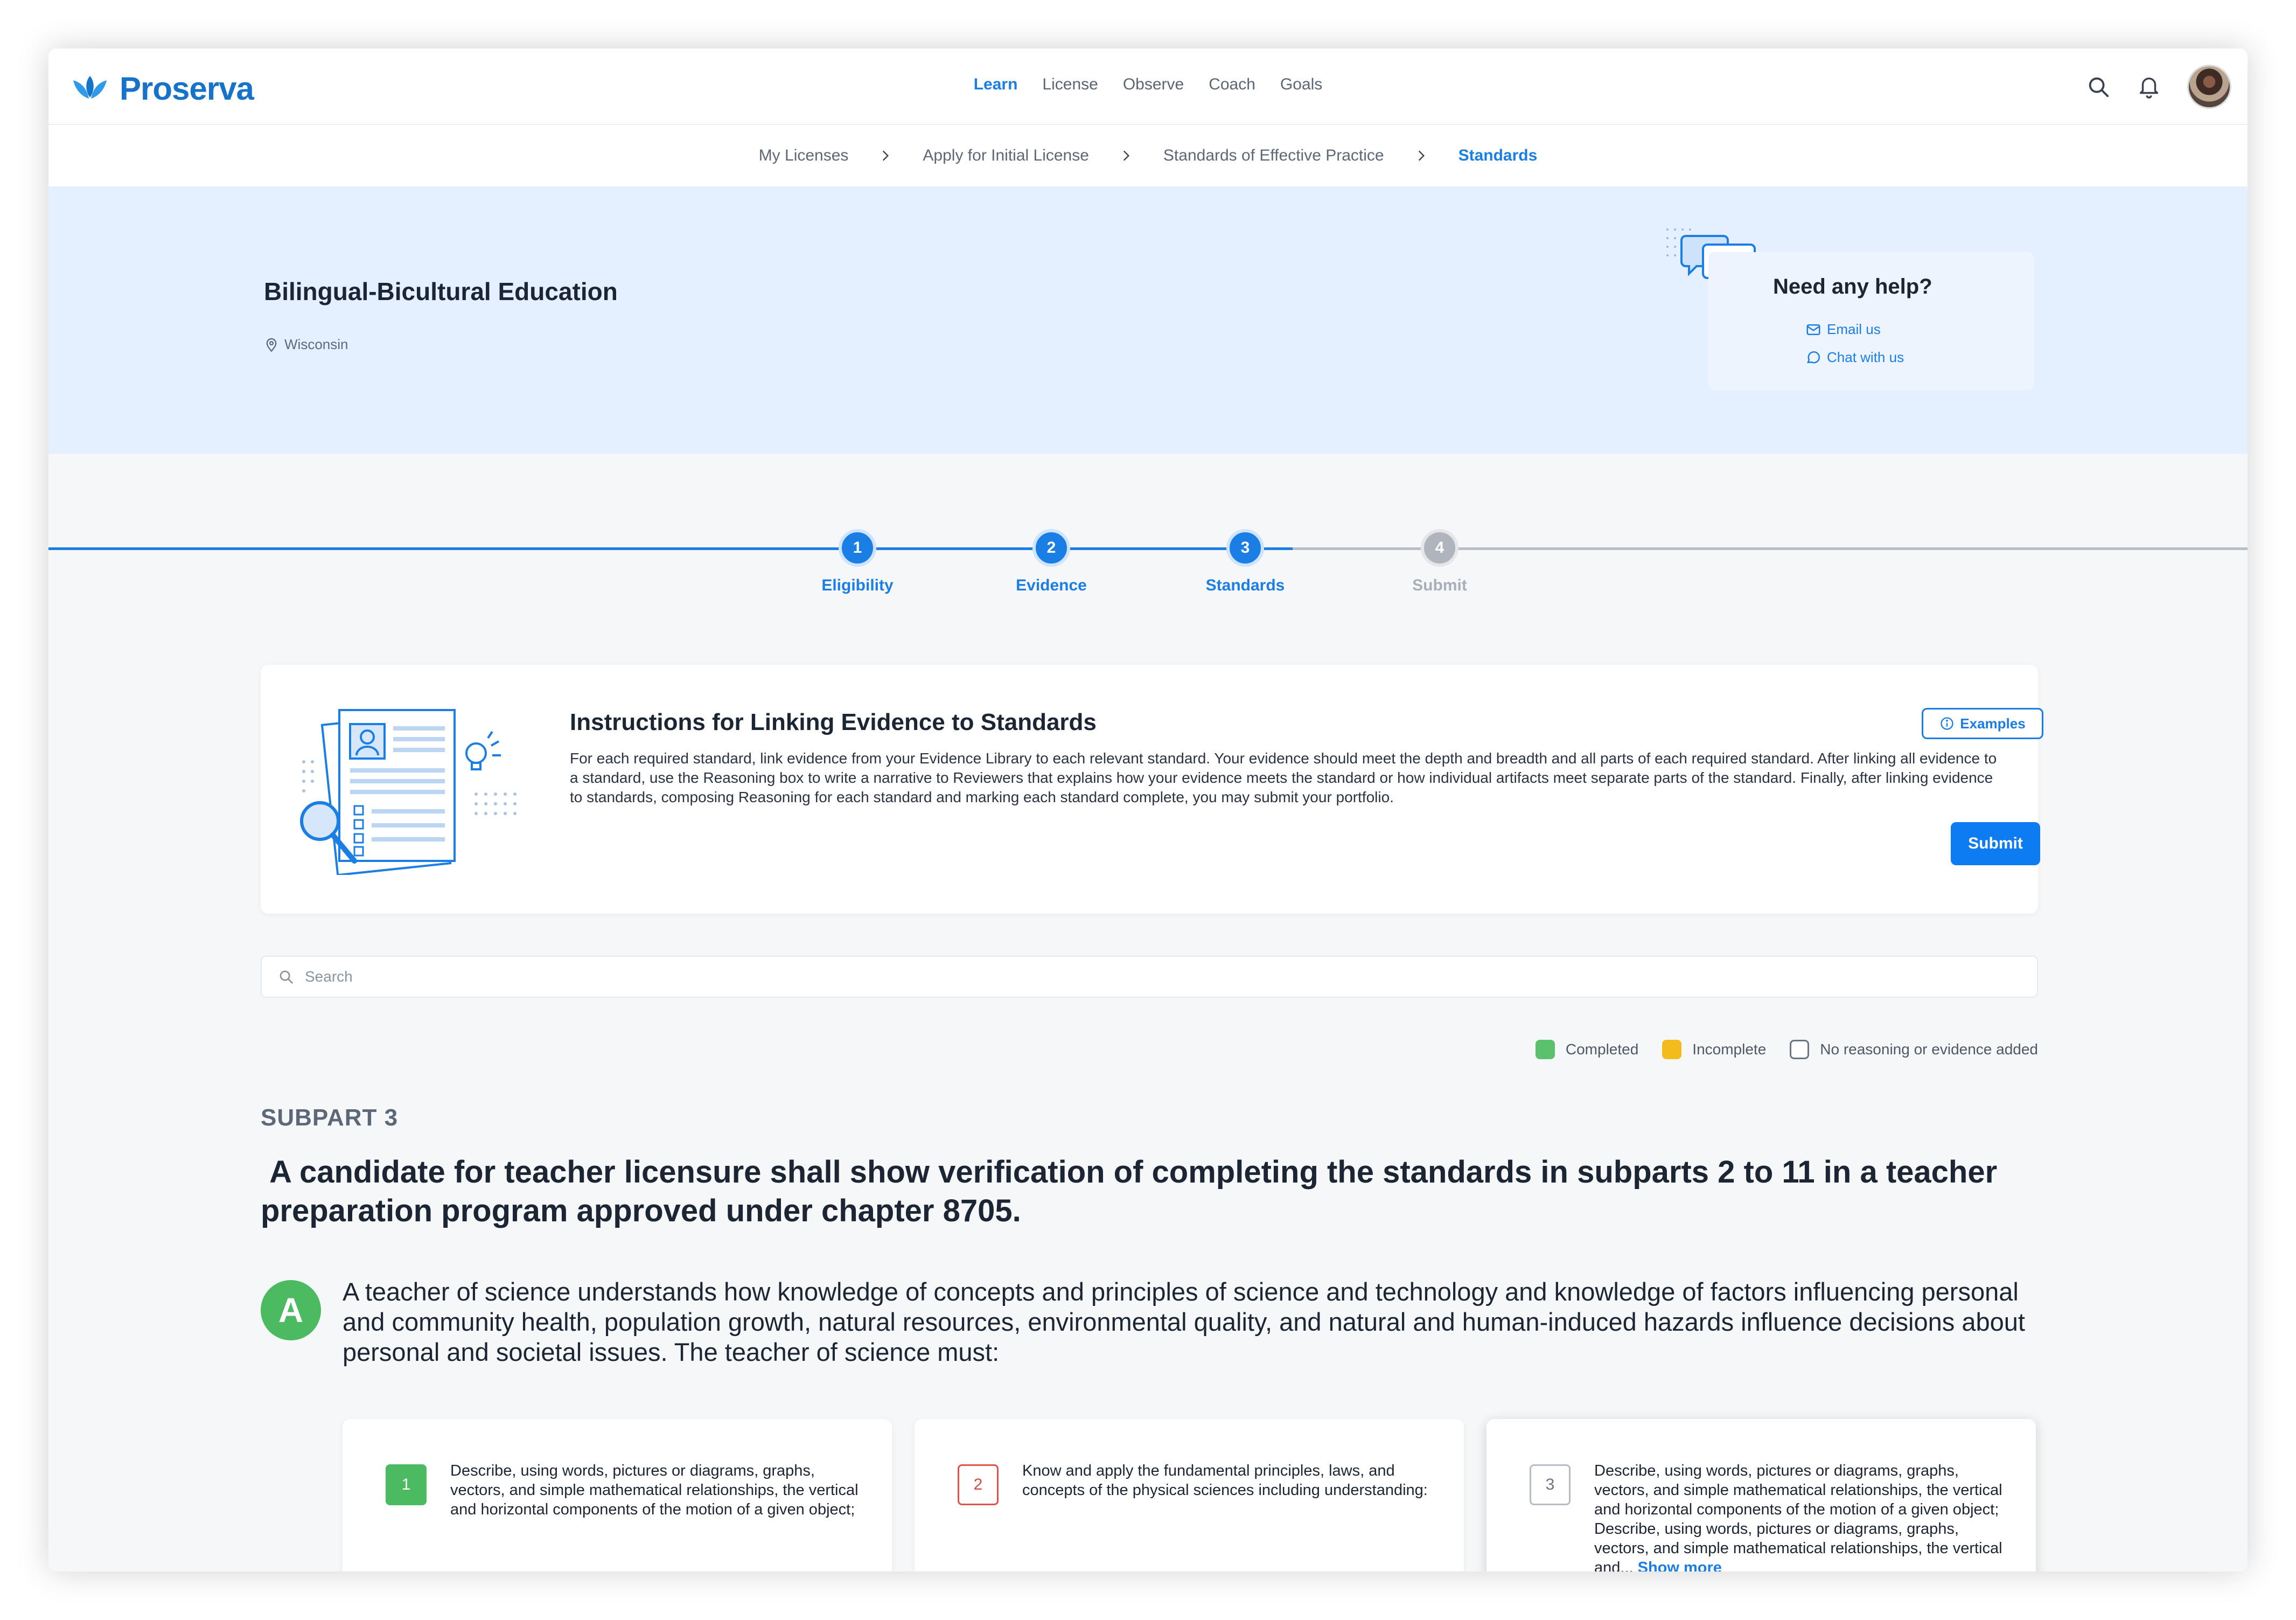 This screenshot has width=2296, height=1620. What do you see at coordinates (406, 1484) in the screenshot?
I see `item-number-badge: 1` at bounding box center [406, 1484].